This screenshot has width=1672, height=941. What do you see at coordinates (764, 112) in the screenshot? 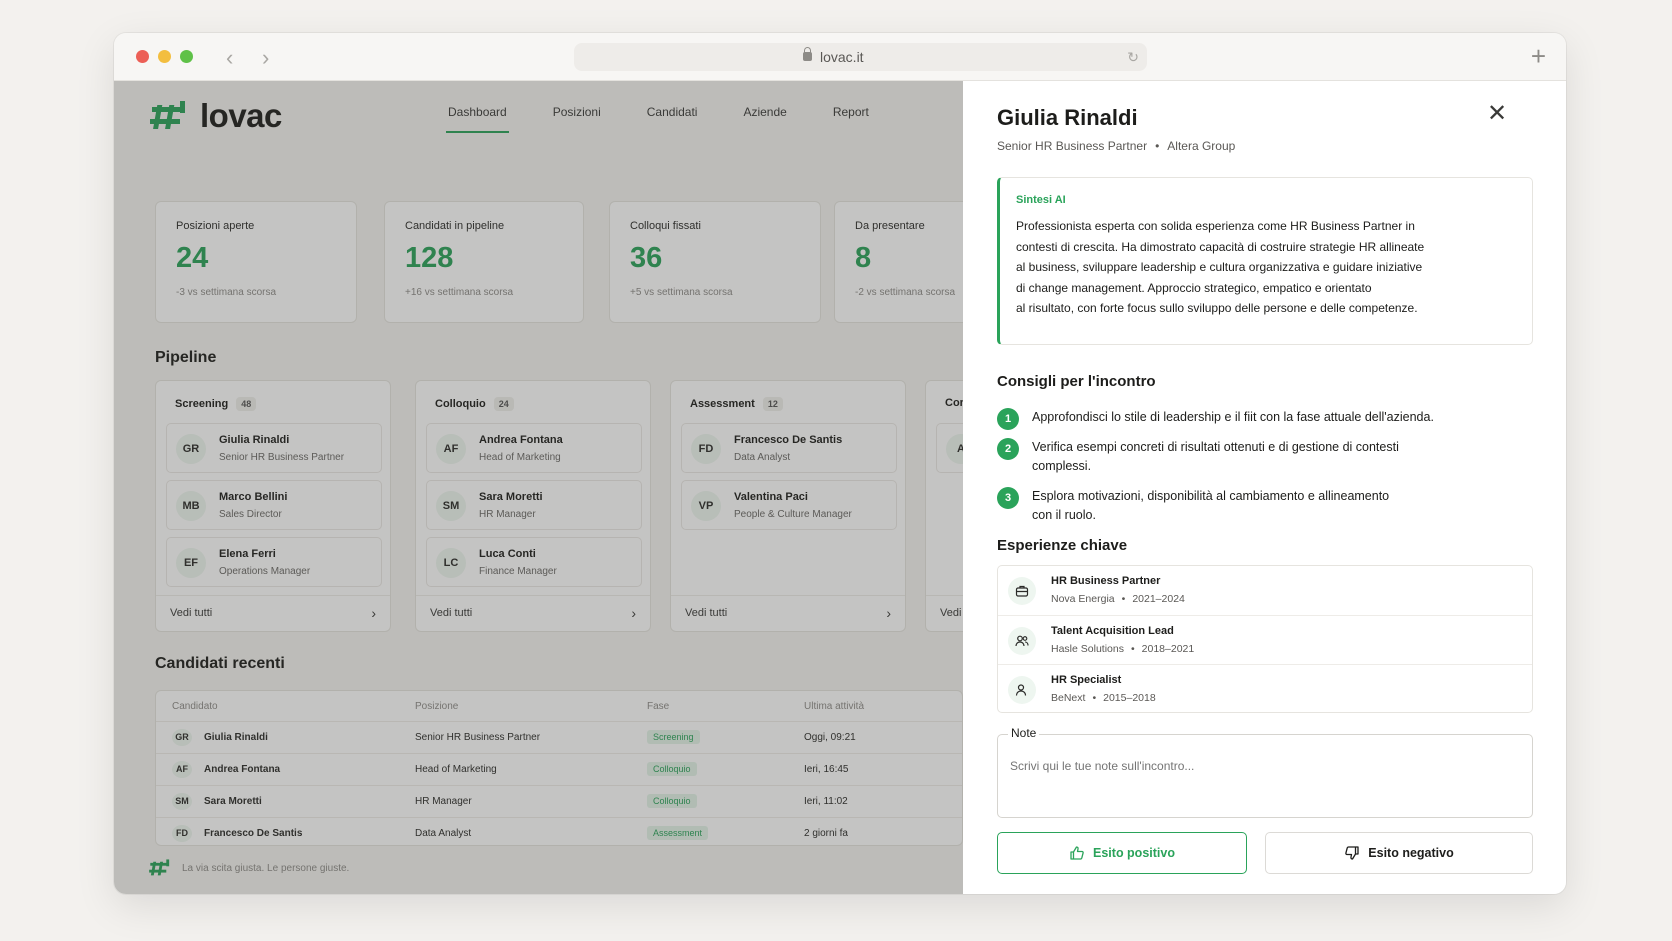
I see `nav-aziende: Aziende` at bounding box center [764, 112].